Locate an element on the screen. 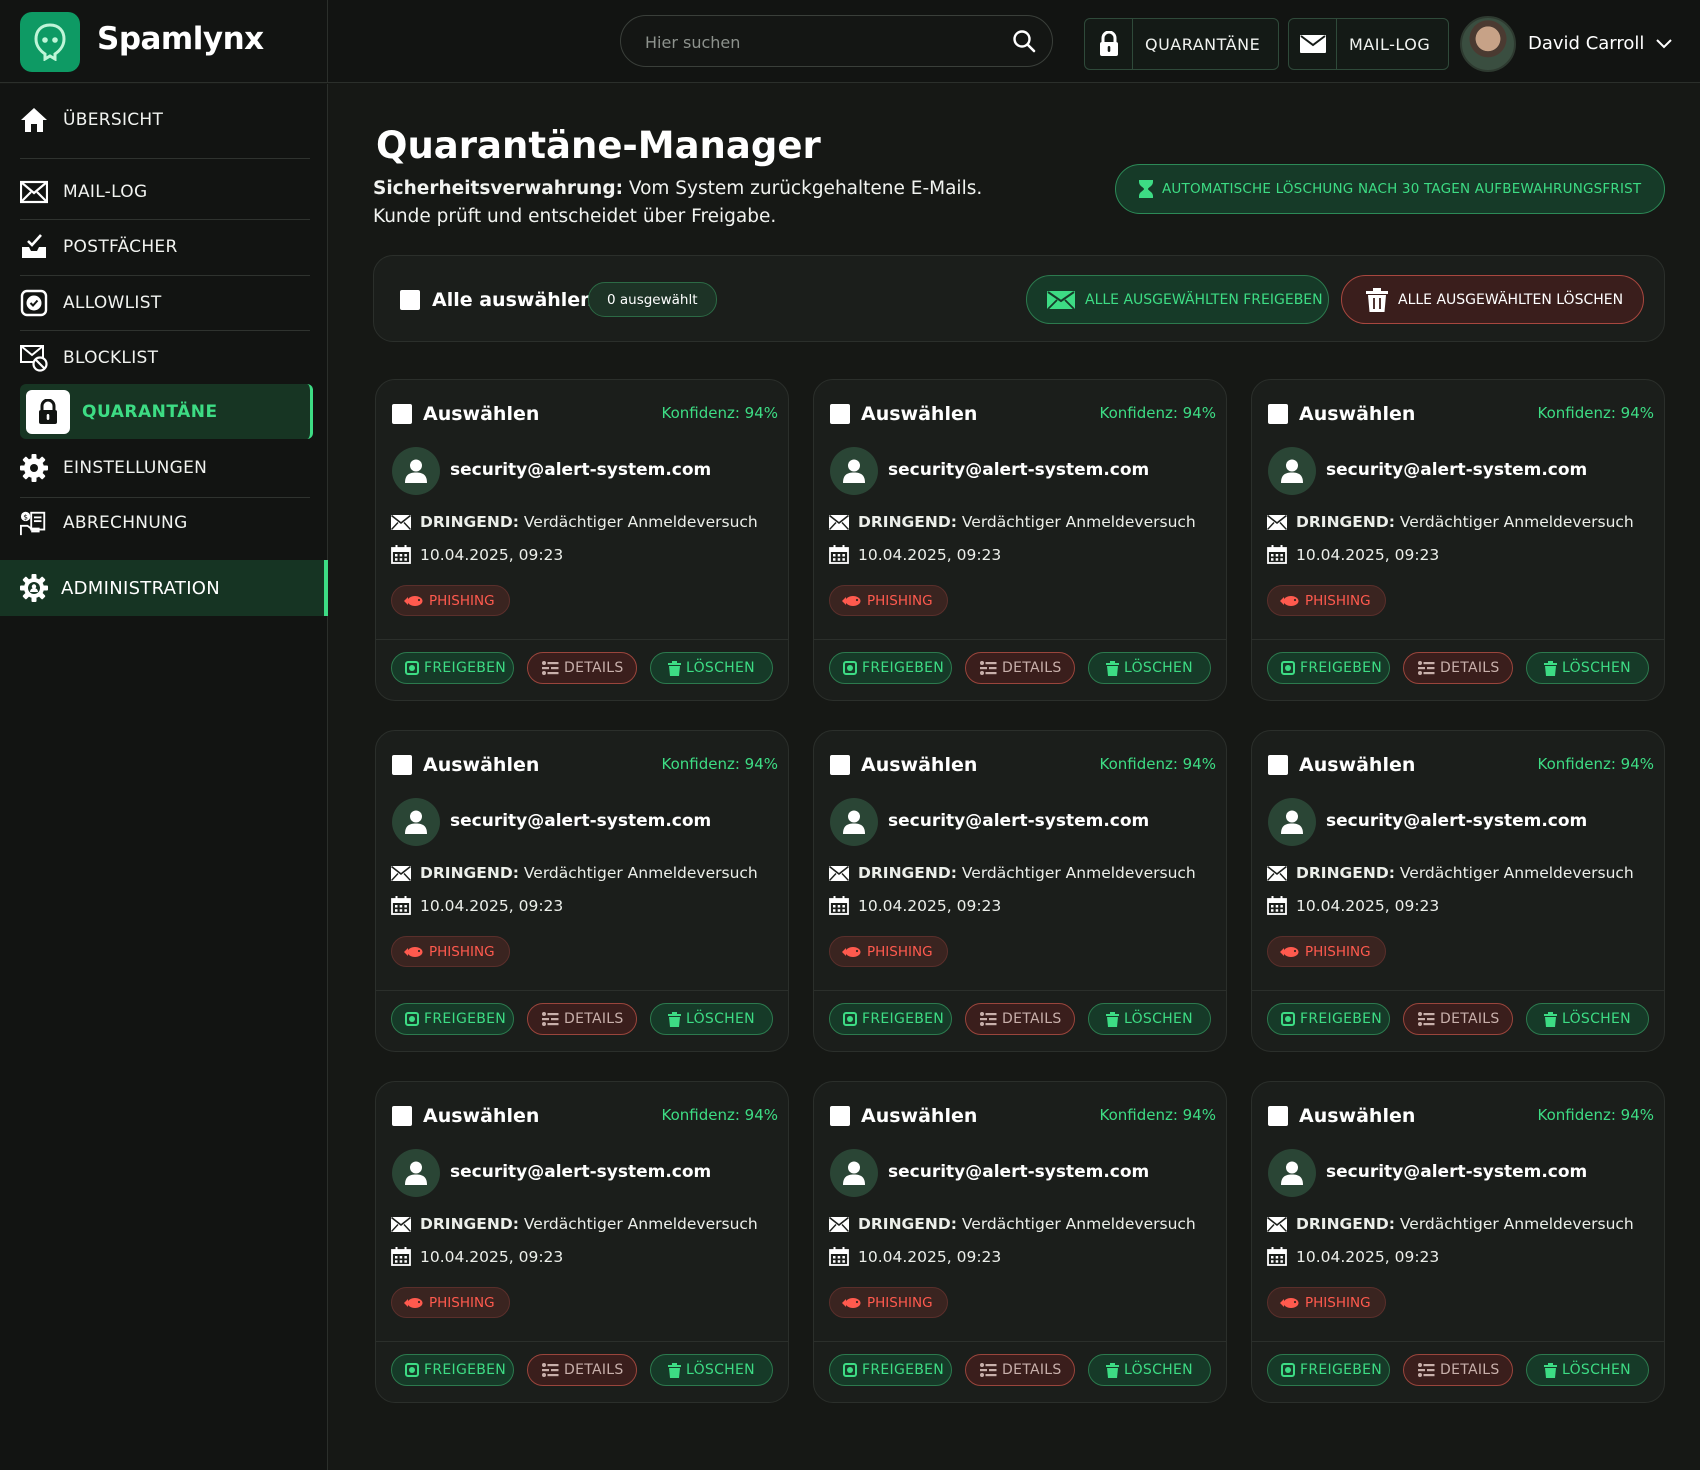 This screenshot has height=1470, width=1700. sidebar-item-abrechnung: $ ABRECHNUNG is located at coordinates (165, 523).